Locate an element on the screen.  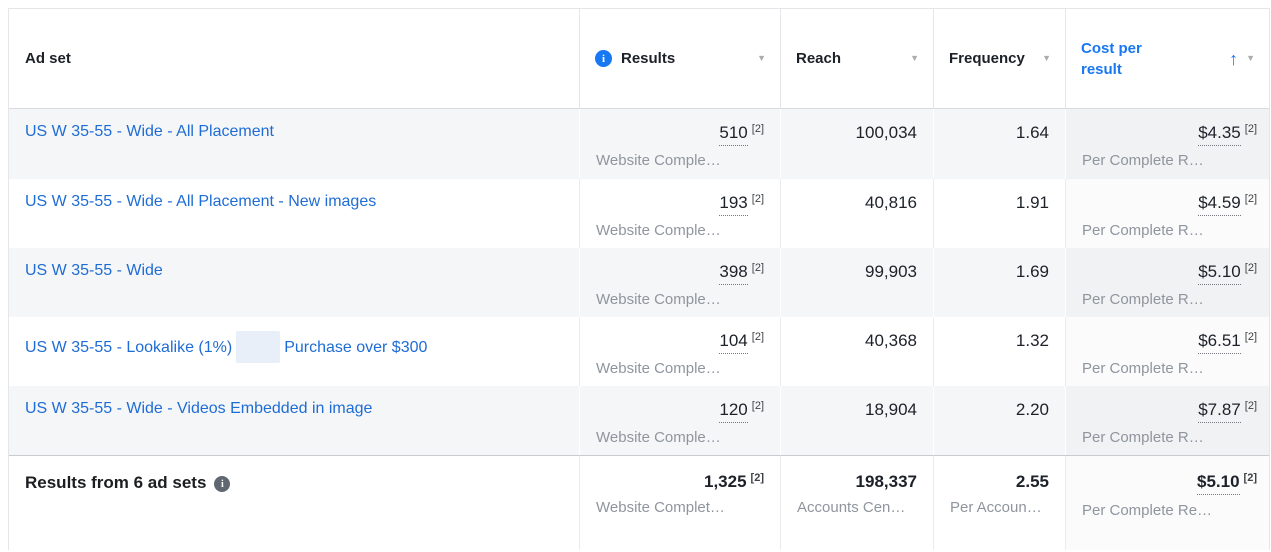
reach-value: 40,368 is located at coordinates (891, 340).